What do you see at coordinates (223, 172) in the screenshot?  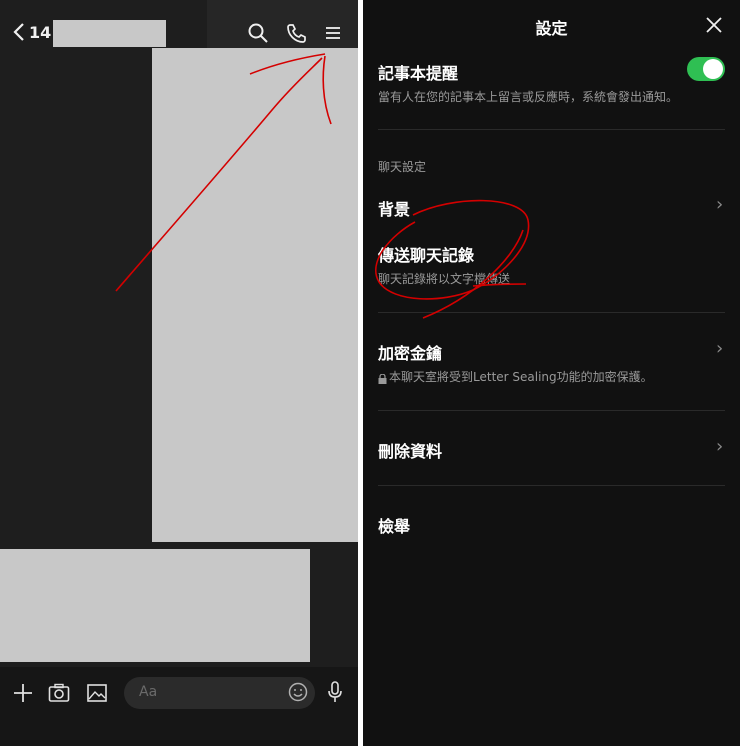 I see `red-arrow-annotation` at bounding box center [223, 172].